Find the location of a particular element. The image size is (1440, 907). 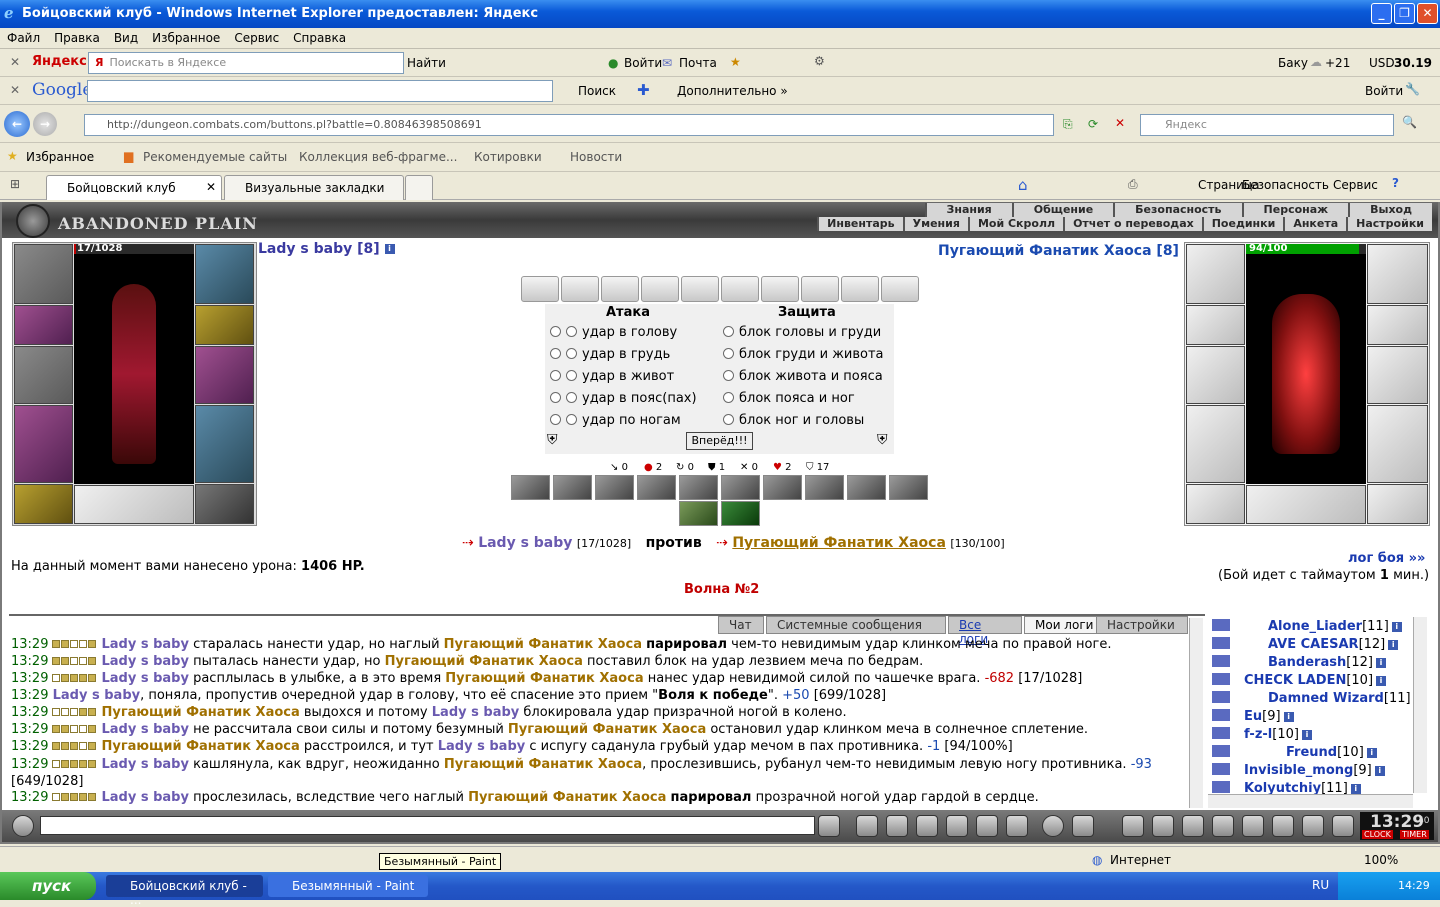

menu-tools: Сервис is located at coordinates (256, 38).